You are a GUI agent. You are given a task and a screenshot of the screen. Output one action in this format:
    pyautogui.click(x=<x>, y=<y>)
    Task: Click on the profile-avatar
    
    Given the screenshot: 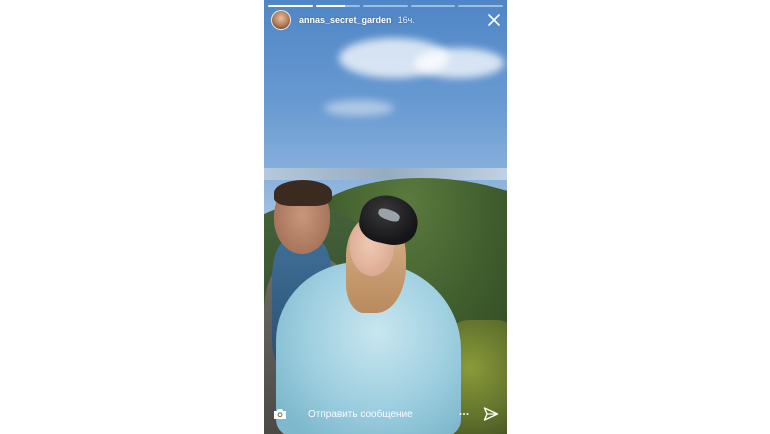 What is the action you would take?
    pyautogui.click(x=281, y=20)
    